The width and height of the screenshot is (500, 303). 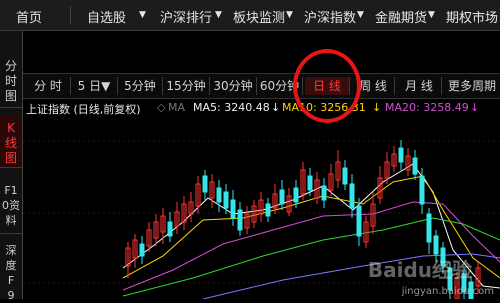 What do you see at coordinates (70, 15) in the screenshot?
I see `nav-divider` at bounding box center [70, 15].